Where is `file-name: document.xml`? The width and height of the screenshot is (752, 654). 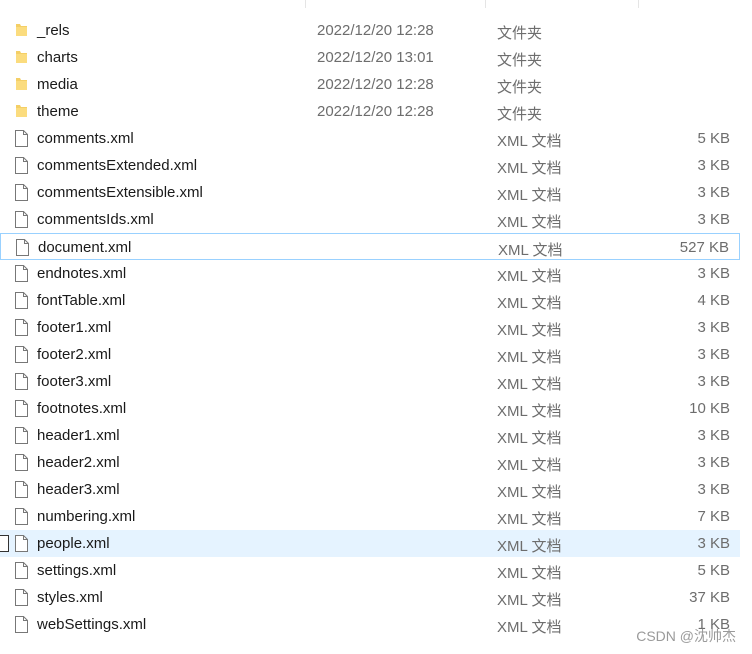 file-name: document.xml is located at coordinates (85, 247).